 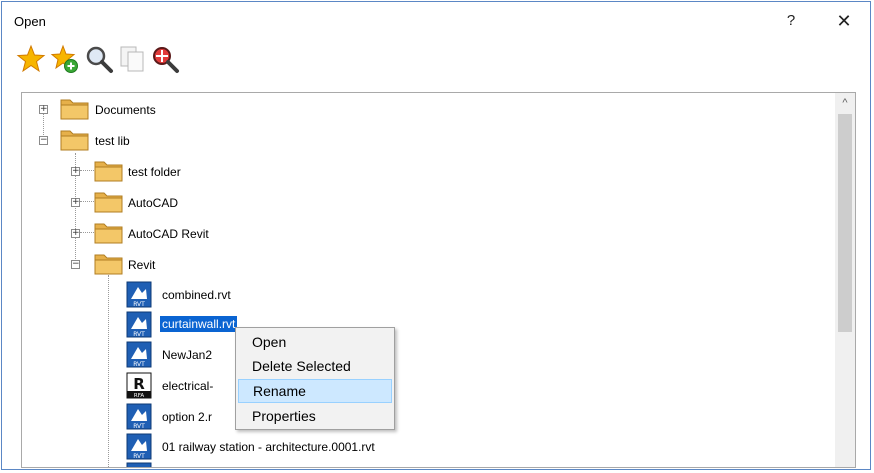 I want to click on tree-file-combined: RVT combined.rvt, so click(x=312, y=295).